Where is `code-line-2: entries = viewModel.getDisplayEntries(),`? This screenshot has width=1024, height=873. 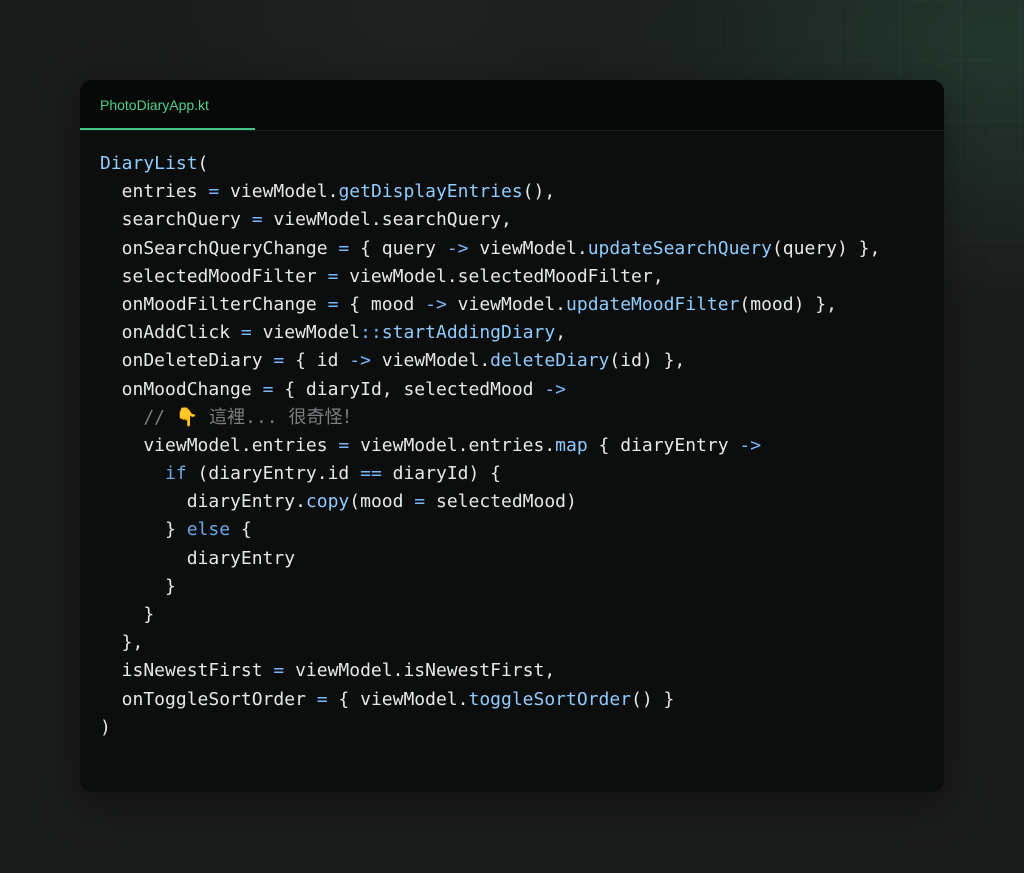
code-line-2: entries = viewModel.getDisplayEntries(), is located at coordinates (490, 192).